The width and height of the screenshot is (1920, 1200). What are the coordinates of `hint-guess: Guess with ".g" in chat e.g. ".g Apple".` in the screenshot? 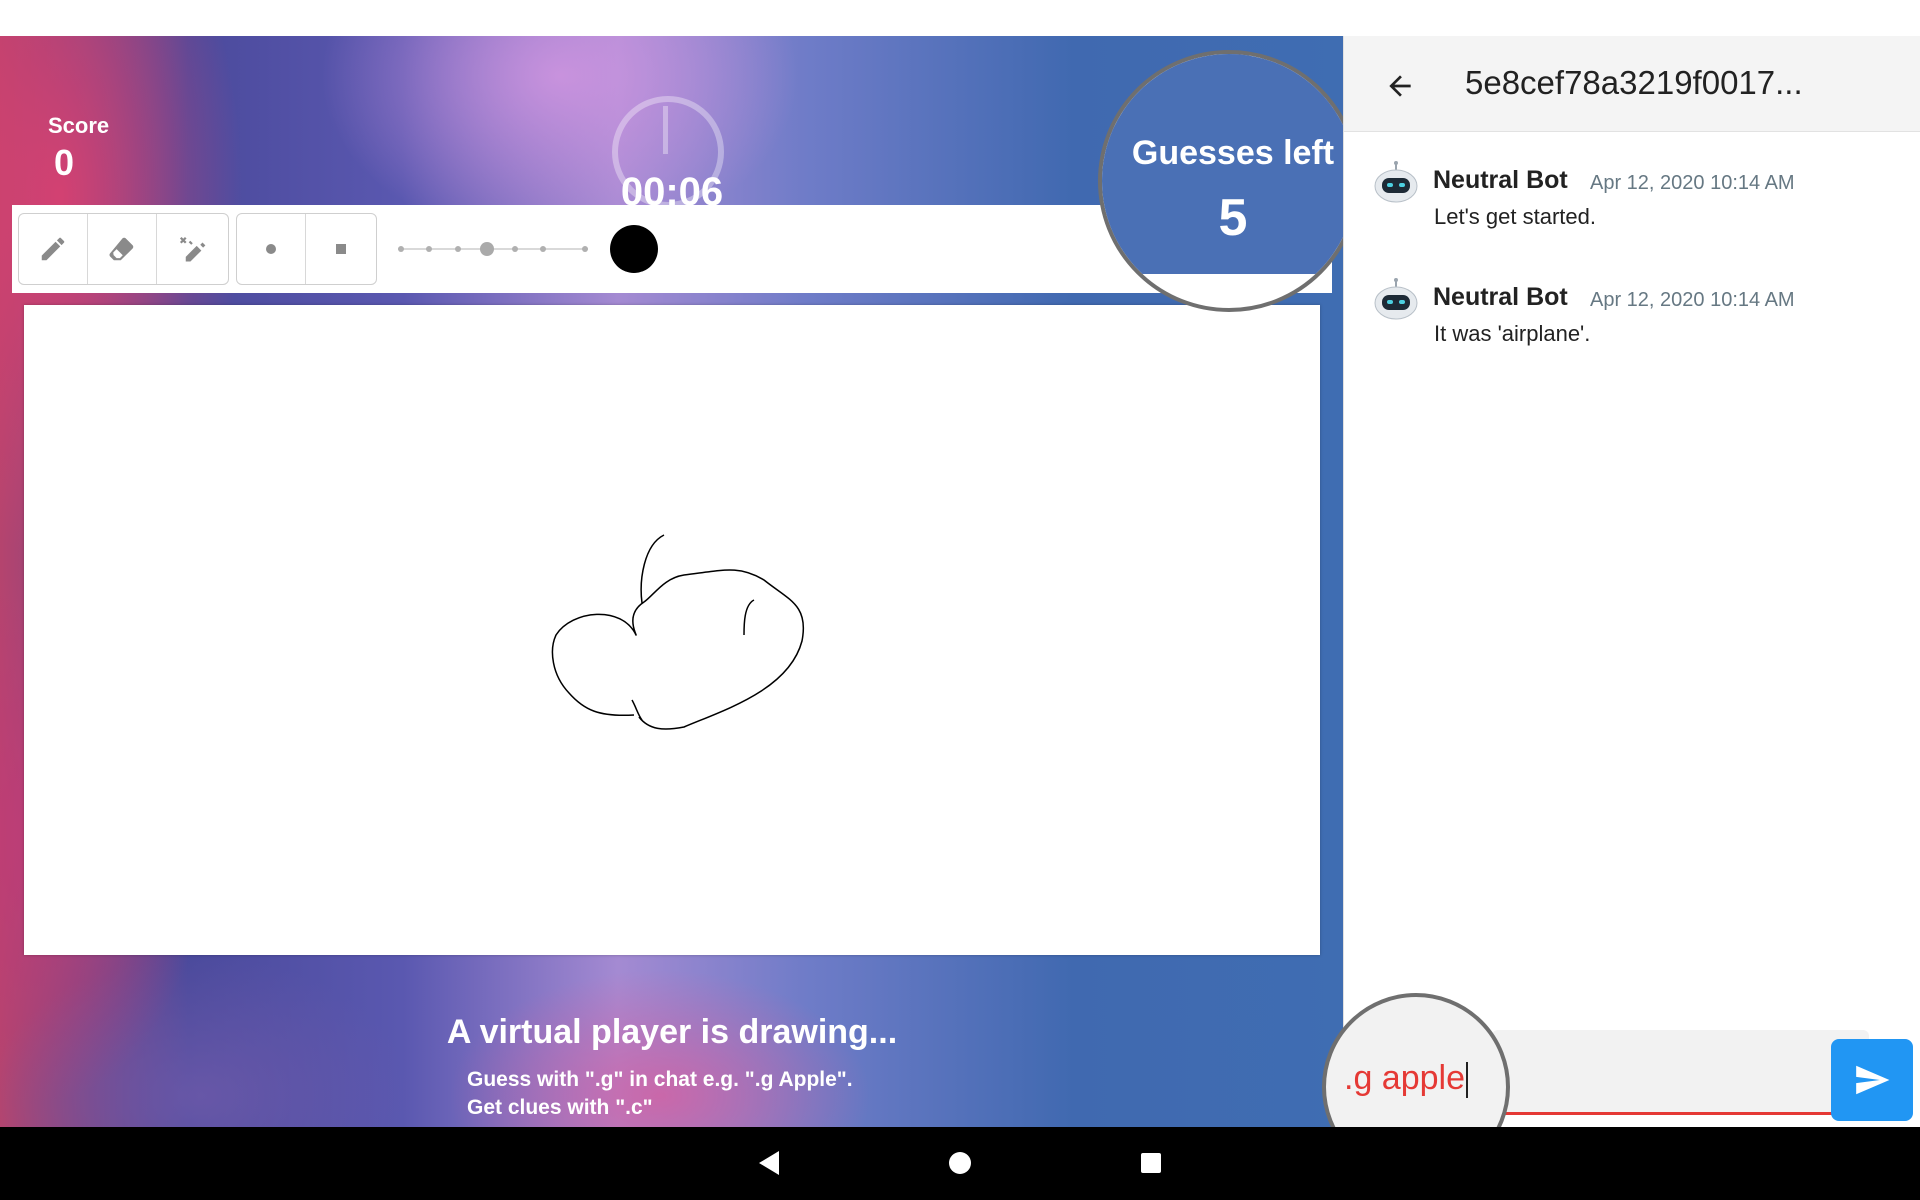 It's located at (660, 1079).